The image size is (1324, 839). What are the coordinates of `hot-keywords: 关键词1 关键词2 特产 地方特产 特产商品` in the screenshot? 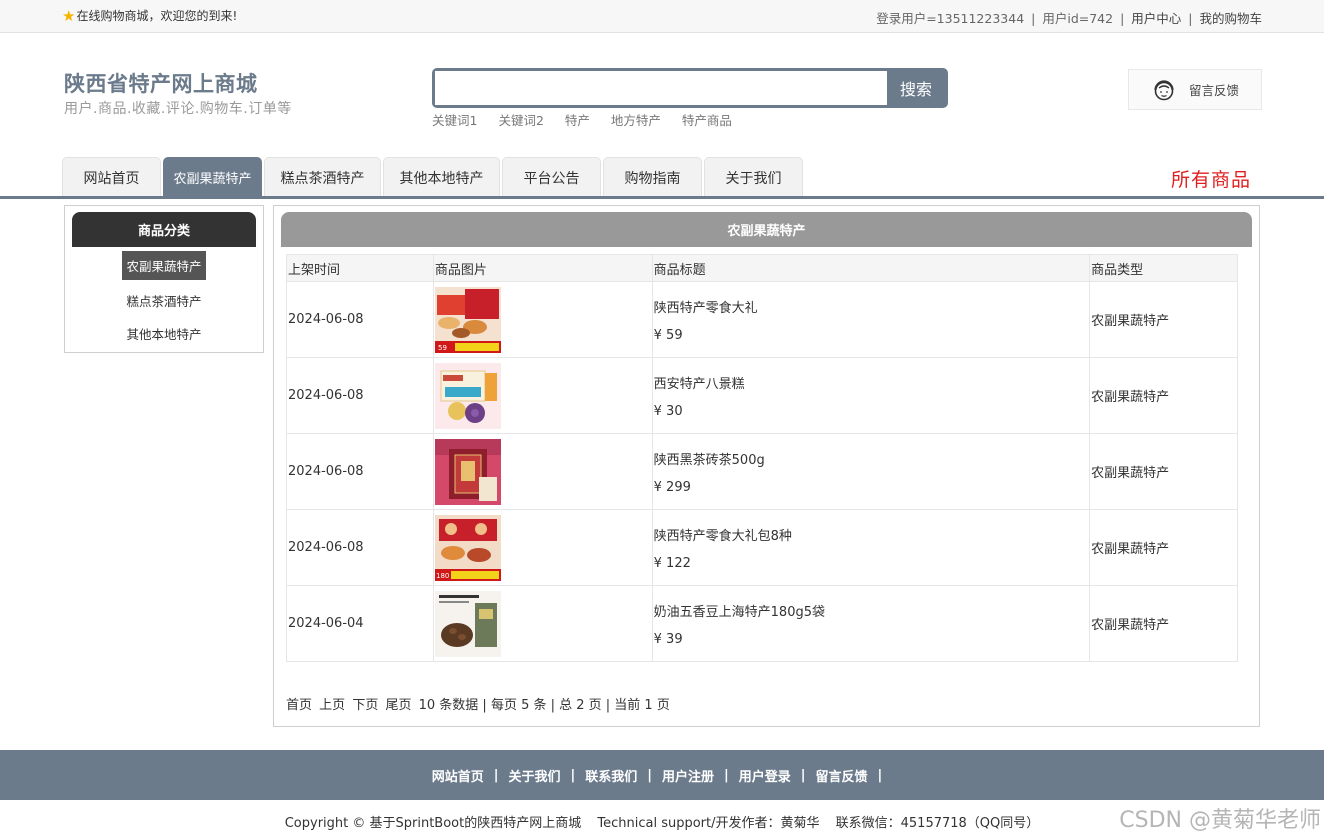 It's located at (590, 119).